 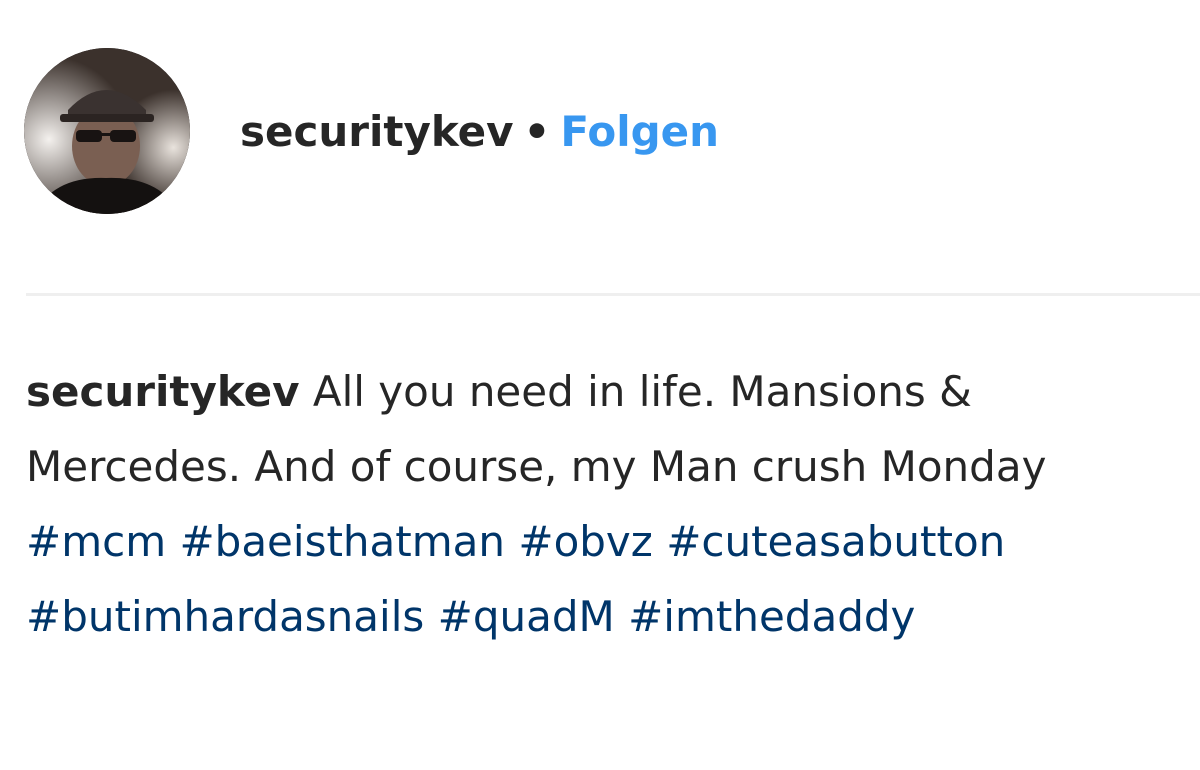 What do you see at coordinates (163, 391) in the screenshot?
I see `caption-username-link: securitykev` at bounding box center [163, 391].